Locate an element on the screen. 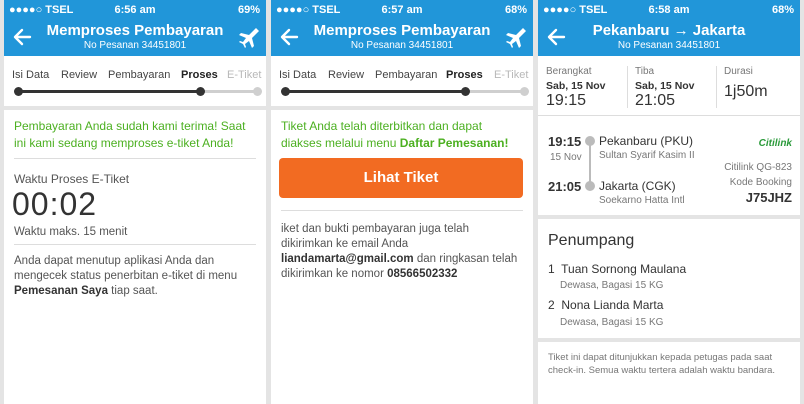  phone-number: 08566502332 is located at coordinates (422, 274).